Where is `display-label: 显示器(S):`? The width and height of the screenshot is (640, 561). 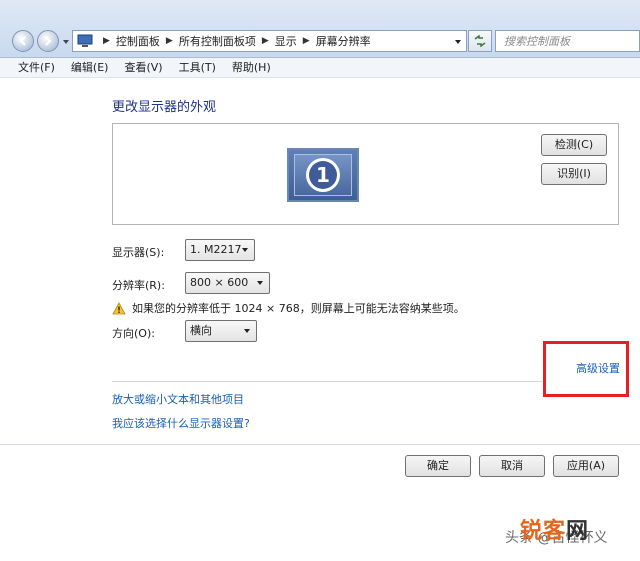 display-label: 显示器(S): is located at coordinates (138, 252).